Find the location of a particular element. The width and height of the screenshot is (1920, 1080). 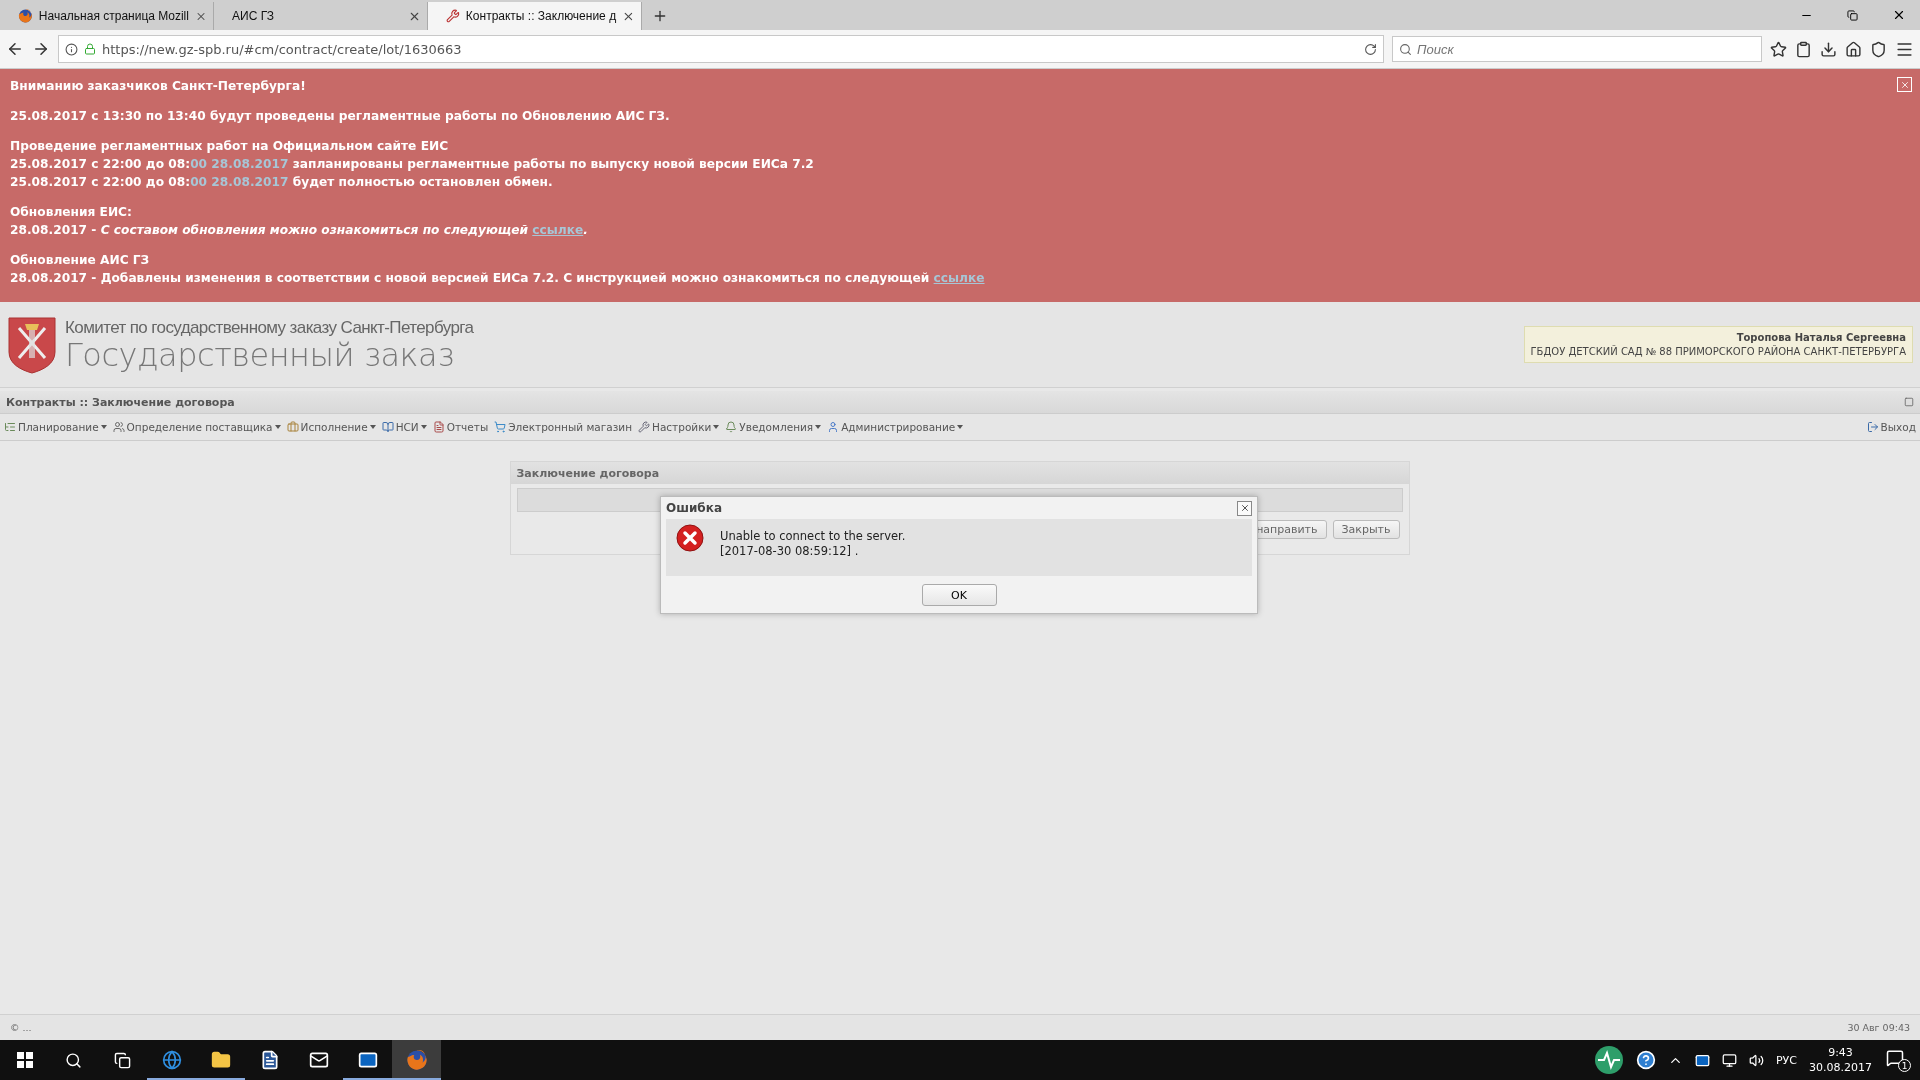

notice-line: Обновление АИС ГЗ is located at coordinates (80, 260).